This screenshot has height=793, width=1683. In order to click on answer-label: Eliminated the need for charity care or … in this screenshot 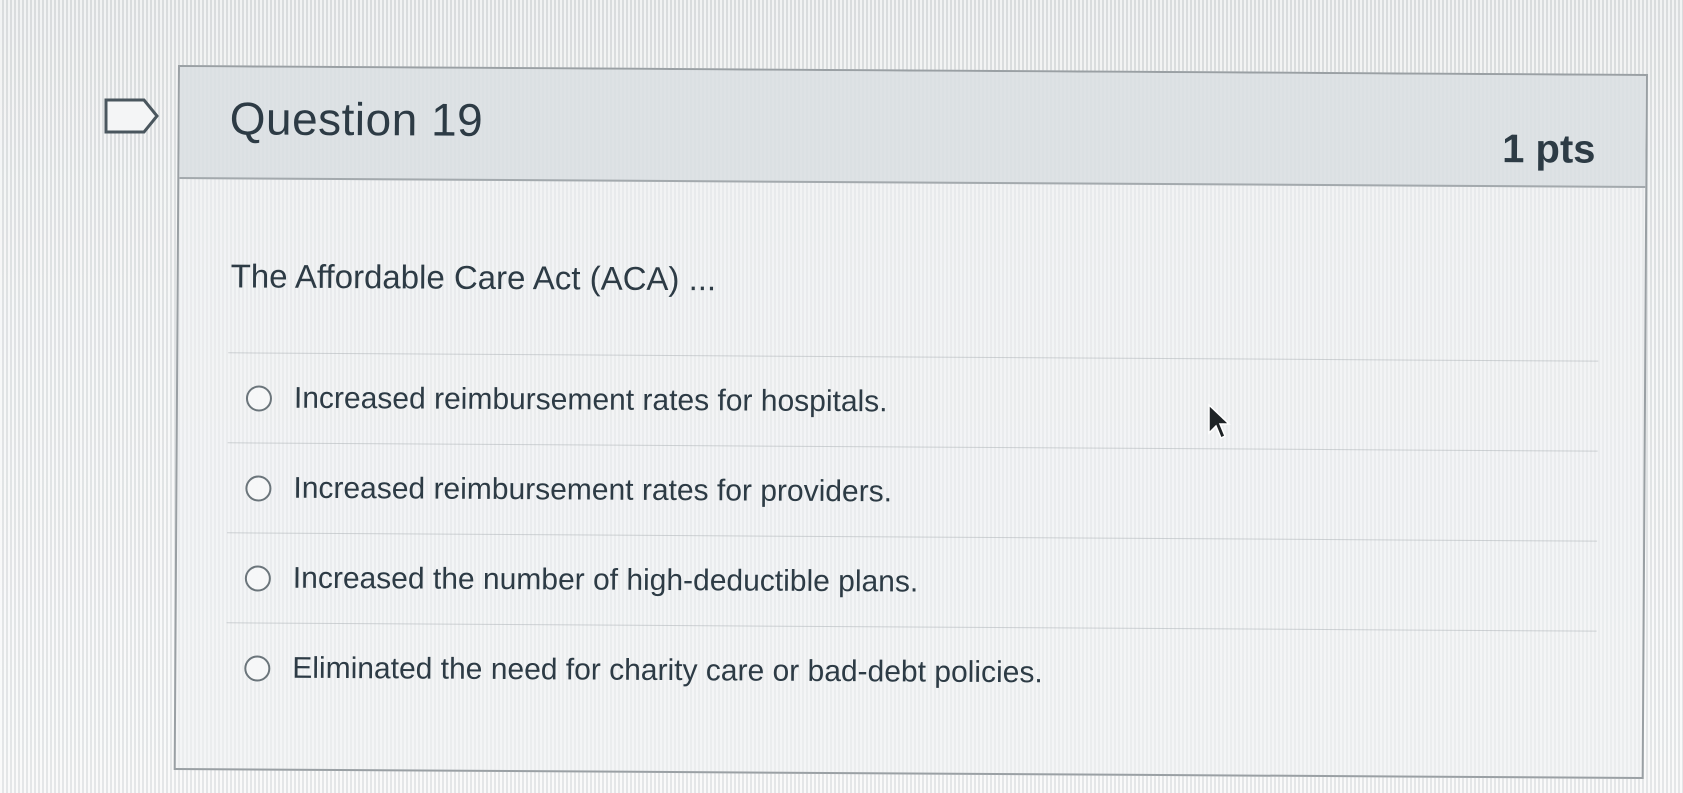, I will do `click(667, 670)`.